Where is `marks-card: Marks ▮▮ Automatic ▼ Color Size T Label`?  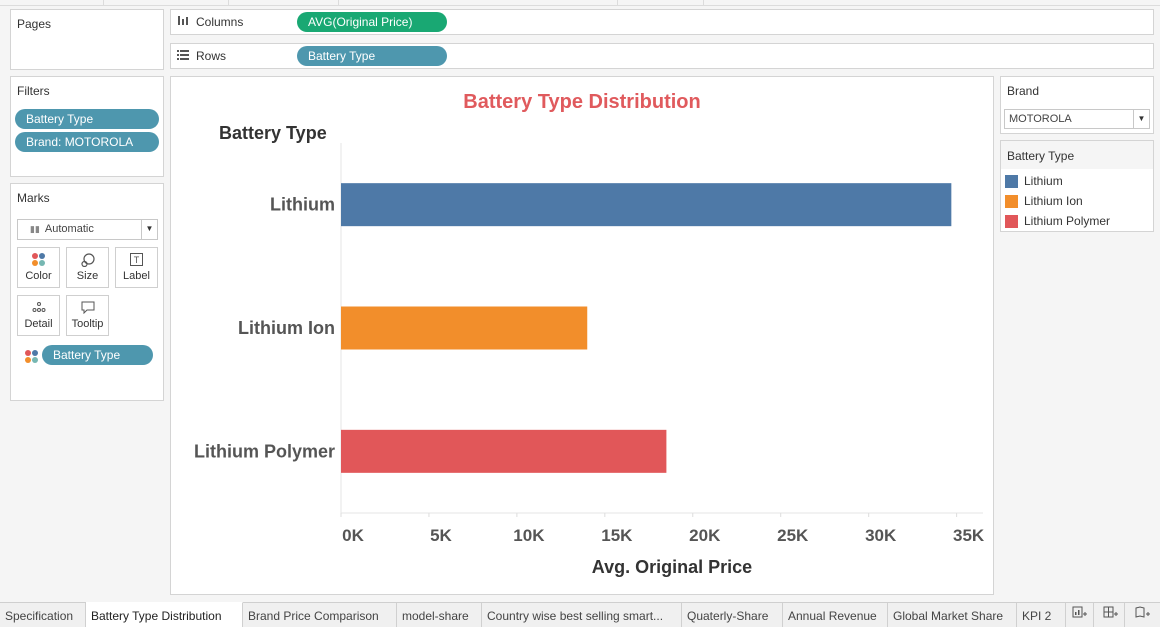
marks-card: Marks ▮▮ Automatic ▼ Color Size T Label is located at coordinates (87, 292).